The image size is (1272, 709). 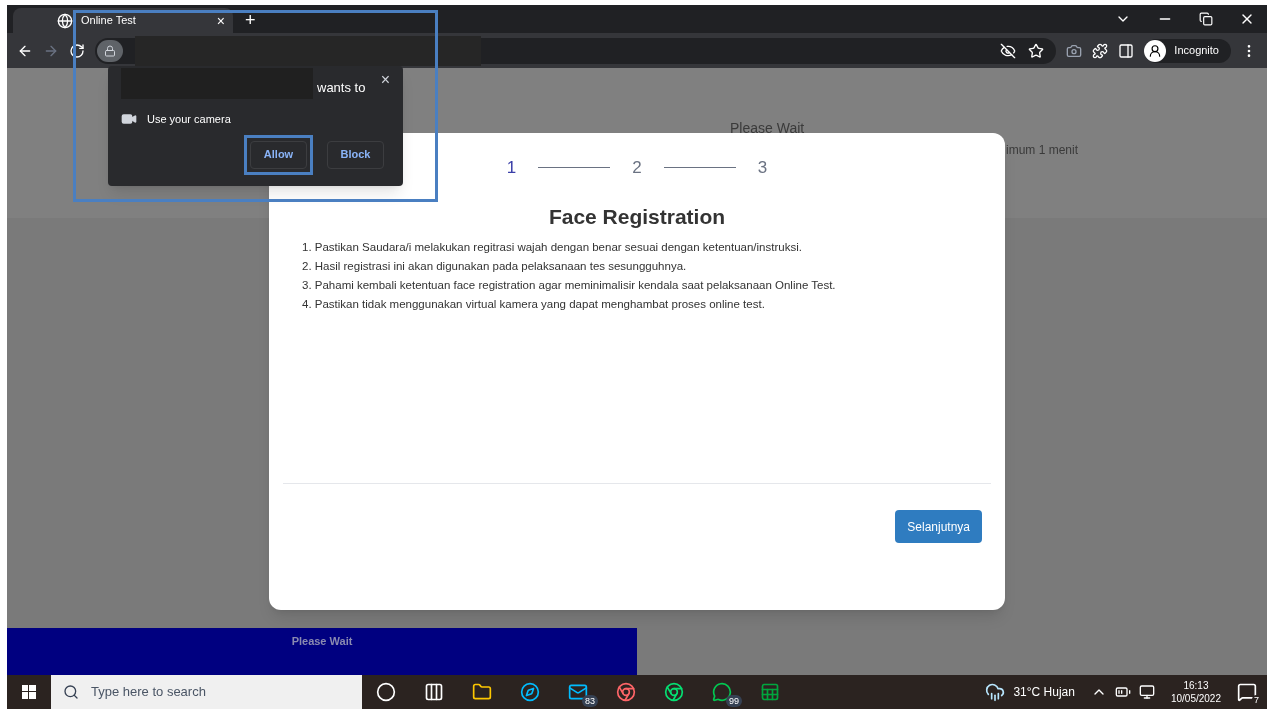 What do you see at coordinates (495, 266) in the screenshot?
I see `instruction-text: 2. Hasil registrasi ini akan digunakan pada pelaksanaan tes sesungguhnya.` at bounding box center [495, 266].